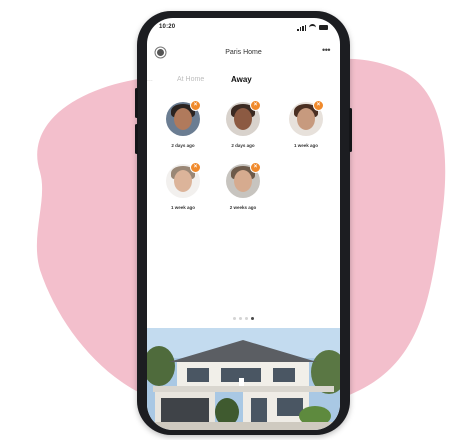 The height and width of the screenshot is (440, 451). I want to click on page-indicator, so click(243, 318).